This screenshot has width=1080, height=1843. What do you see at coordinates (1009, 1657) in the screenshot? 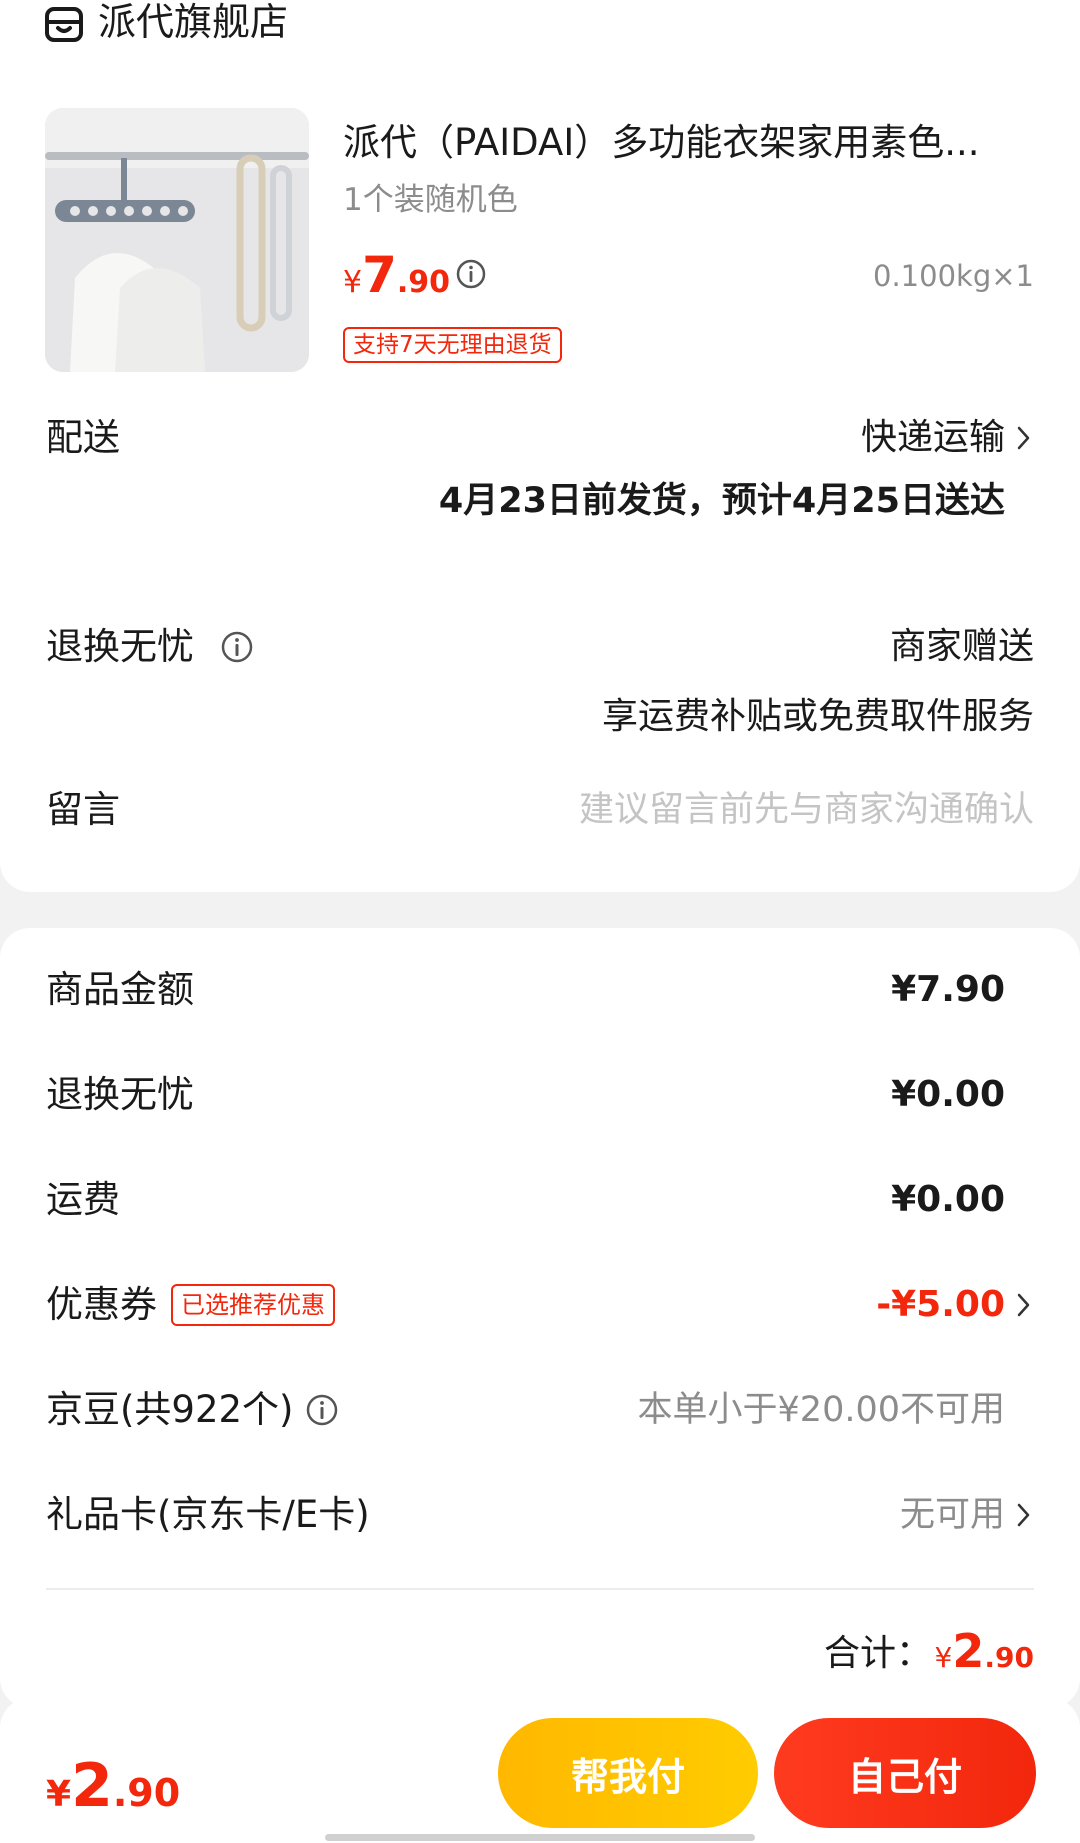
I see `total-decimal: .90` at bounding box center [1009, 1657].